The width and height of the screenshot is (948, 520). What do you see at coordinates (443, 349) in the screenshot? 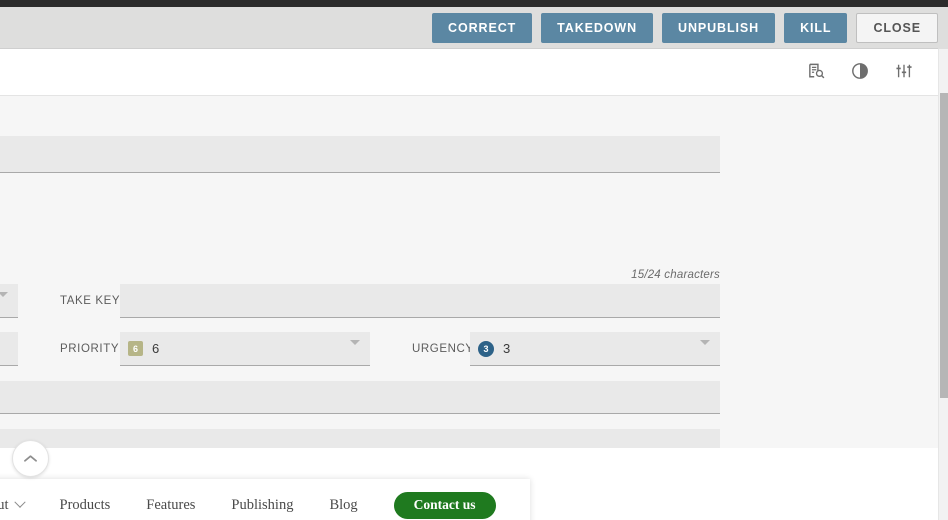
I see `urgency-label: URGENCY` at bounding box center [443, 349].